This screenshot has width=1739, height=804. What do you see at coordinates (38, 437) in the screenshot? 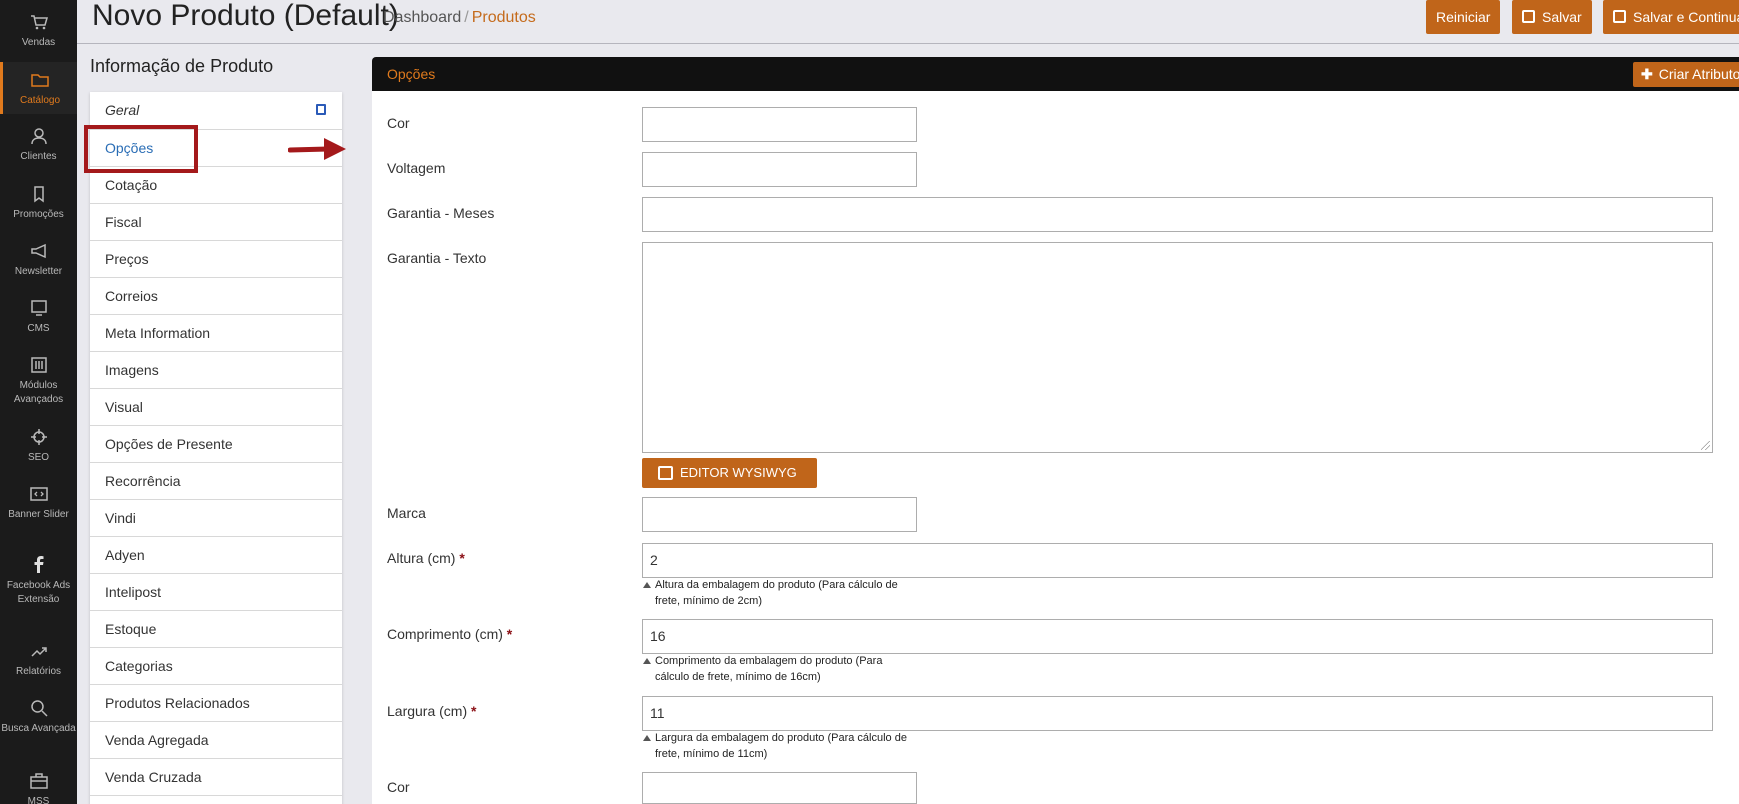
I see `crosshair-icon` at bounding box center [38, 437].